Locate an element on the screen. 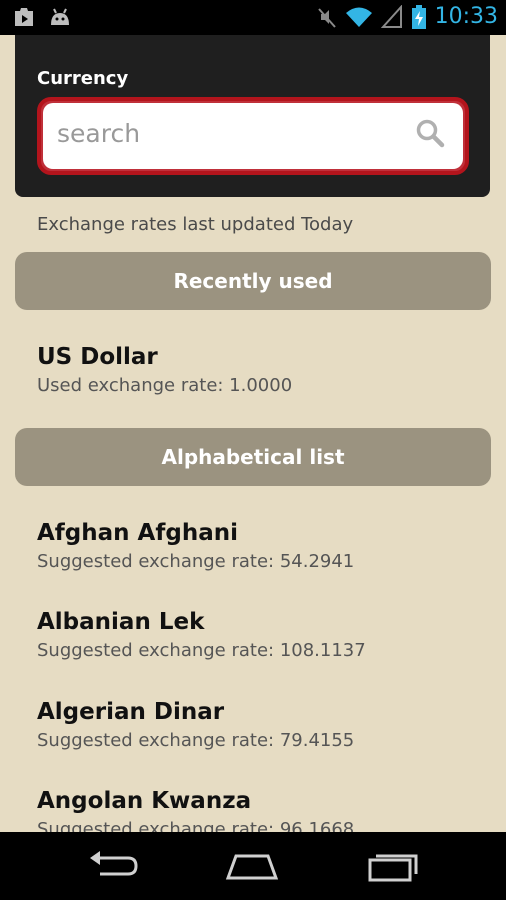  search-input is located at coordinates (227, 133).